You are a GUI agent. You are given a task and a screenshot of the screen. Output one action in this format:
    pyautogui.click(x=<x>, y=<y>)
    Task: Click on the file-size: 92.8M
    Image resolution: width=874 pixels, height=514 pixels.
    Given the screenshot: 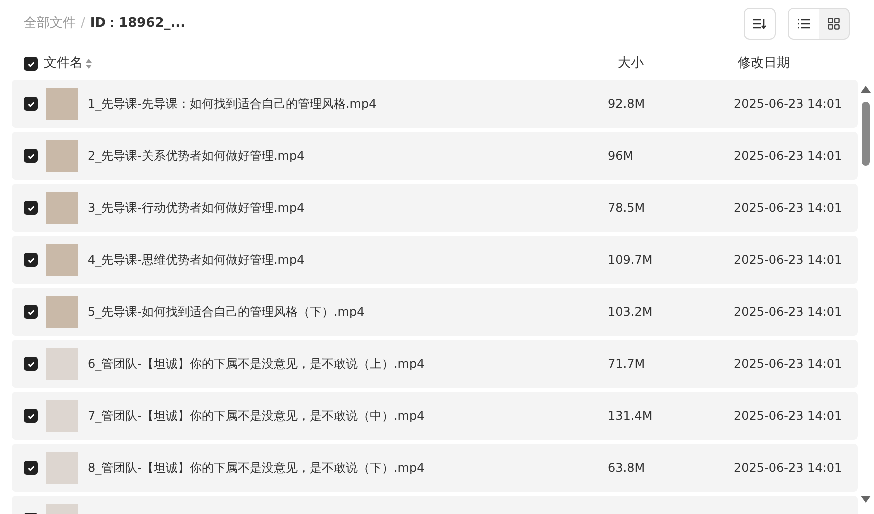 What is the action you would take?
    pyautogui.click(x=627, y=104)
    